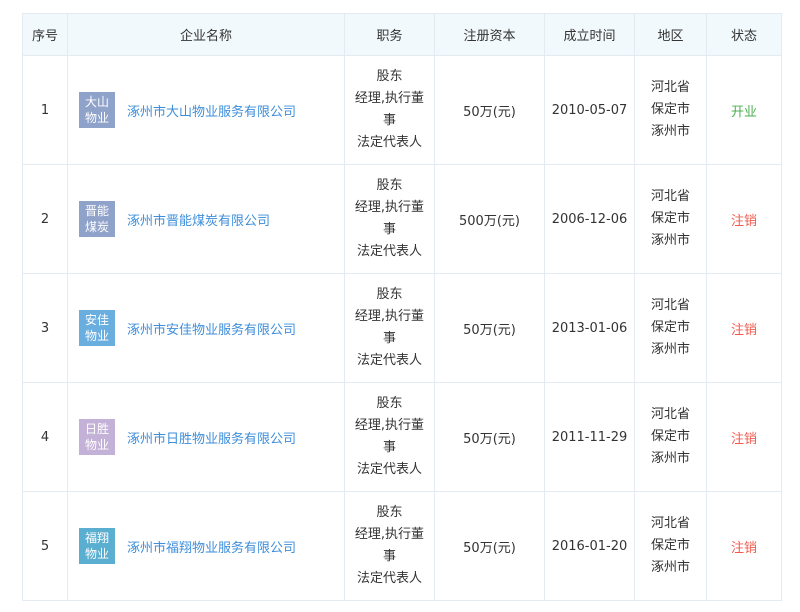 Image resolution: width=800 pixels, height=612 pixels. Describe the element at coordinates (589, 328) in the screenshot. I see `founded-date: 2013-01-06` at that location.